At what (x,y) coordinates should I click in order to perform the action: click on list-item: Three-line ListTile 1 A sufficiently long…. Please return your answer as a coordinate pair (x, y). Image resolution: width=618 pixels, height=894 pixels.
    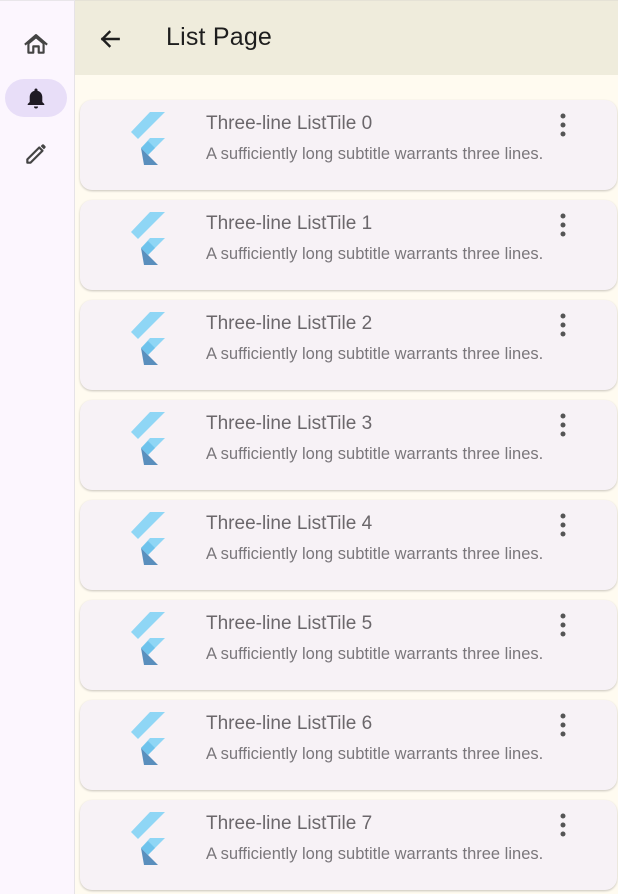
    Looking at the image, I should click on (348, 245).